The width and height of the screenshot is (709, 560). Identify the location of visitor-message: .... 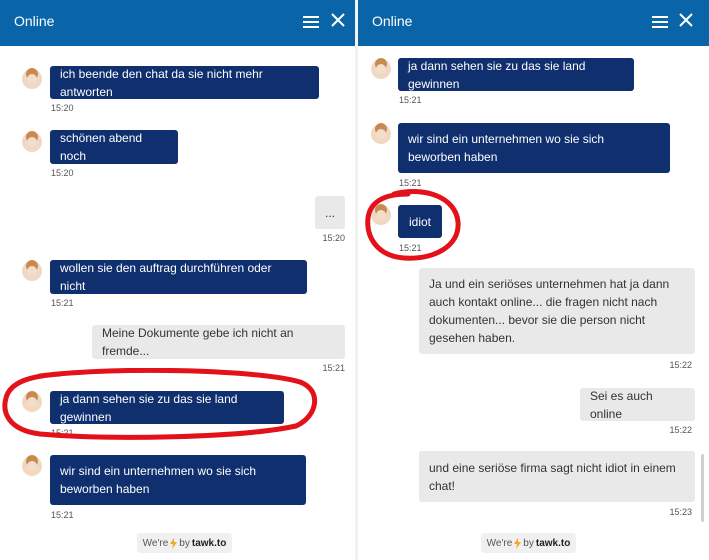
(330, 212).